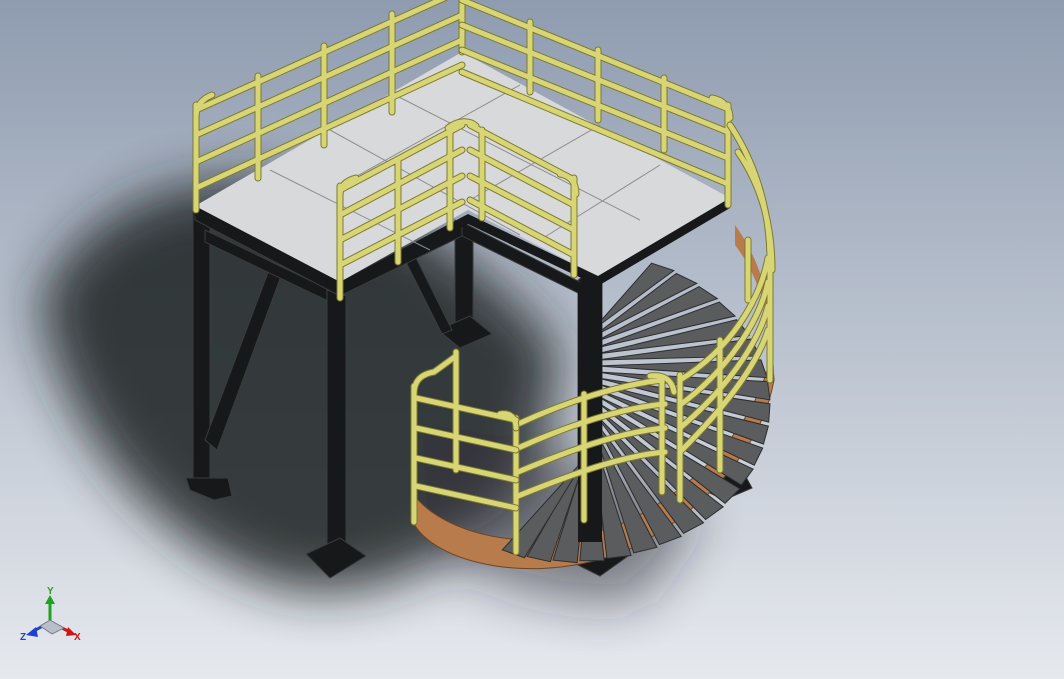 The height and width of the screenshot is (679, 1064). What do you see at coordinates (50, 591) in the screenshot?
I see `axis-label-y: Y` at bounding box center [50, 591].